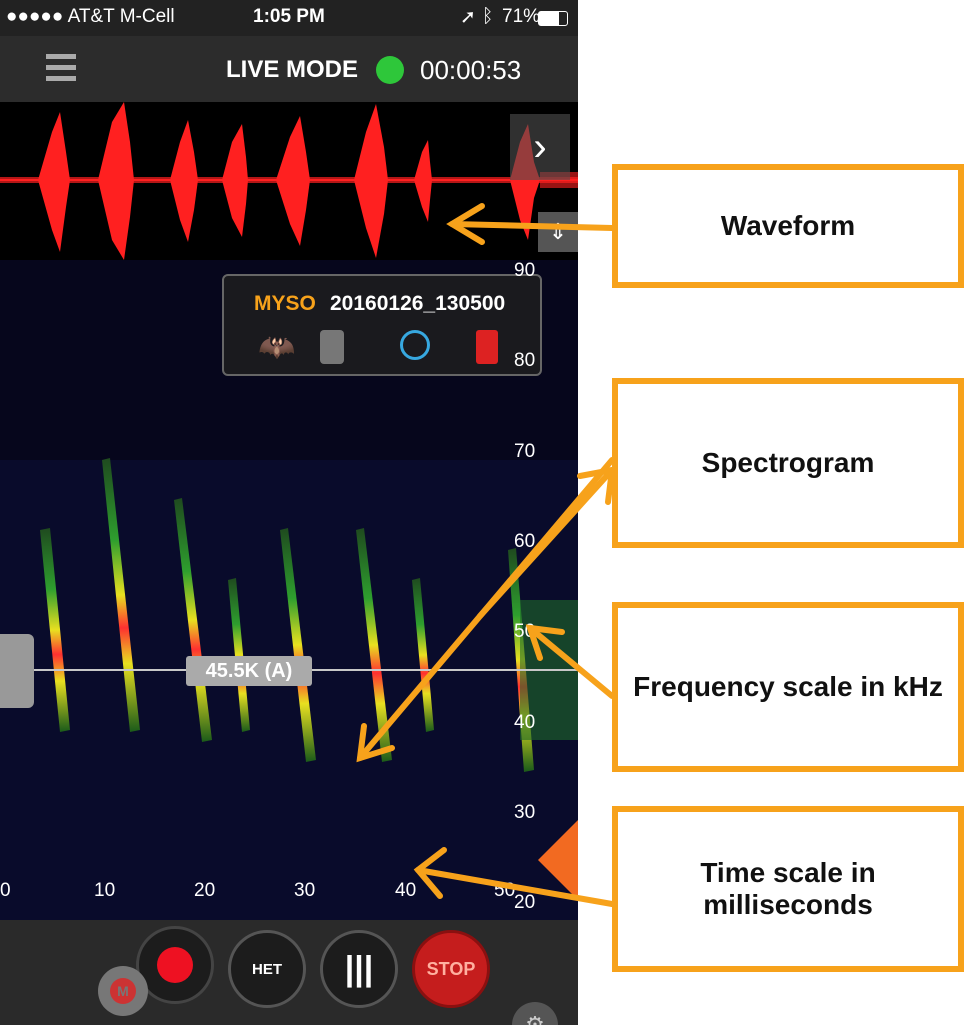 This screenshot has height=1025, width=970. Describe the element at coordinates (788, 463) in the screenshot. I see `callout-spectrogram: Spectrogram` at that location.